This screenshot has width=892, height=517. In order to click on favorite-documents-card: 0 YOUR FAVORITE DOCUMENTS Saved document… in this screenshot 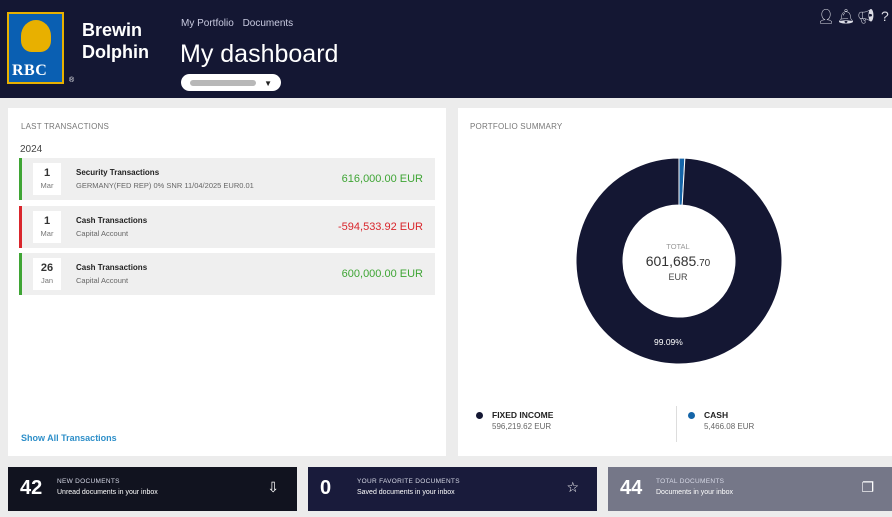, I will do `click(452, 489)`.